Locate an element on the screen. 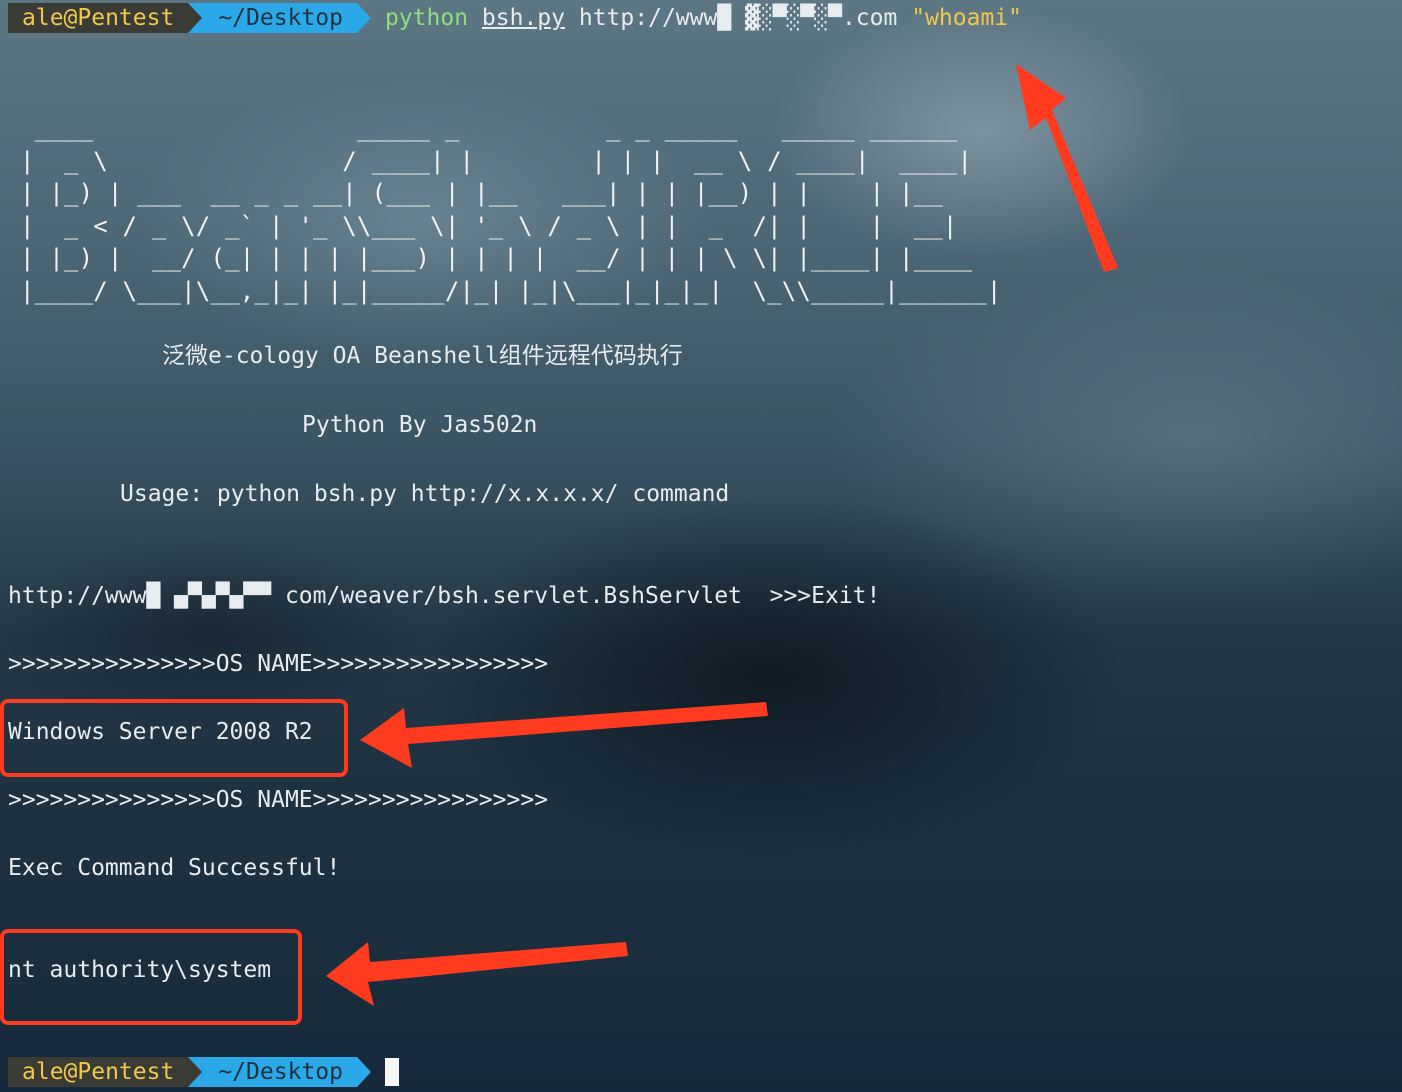 This screenshot has width=1402, height=1092. prompt-user-host: ale@Pentest is located at coordinates (98, 1072).